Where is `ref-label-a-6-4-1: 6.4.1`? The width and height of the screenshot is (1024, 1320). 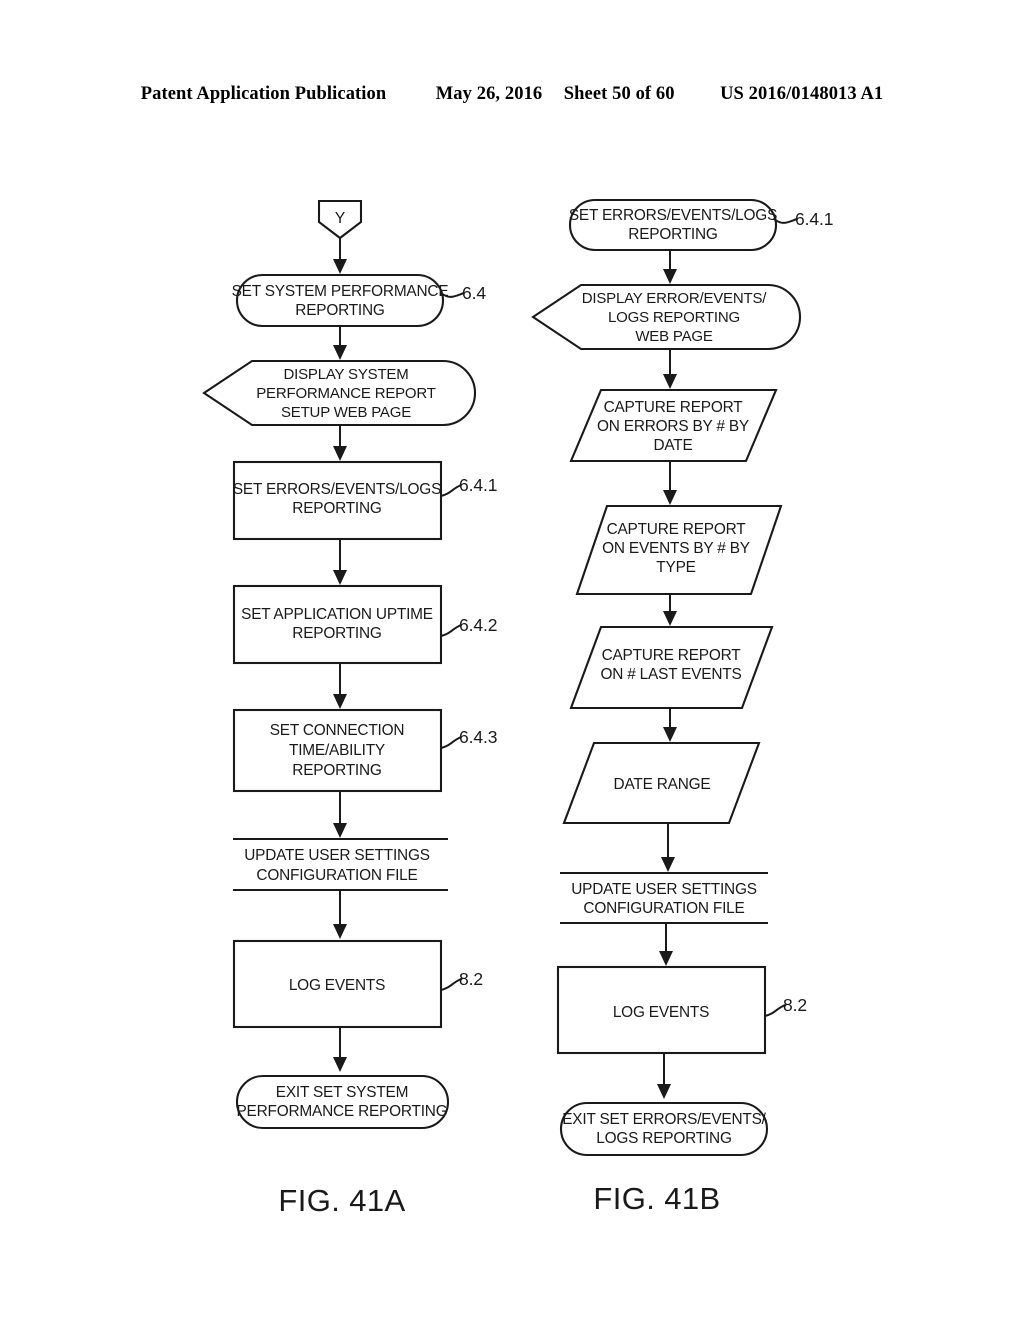 ref-label-a-6-4-1: 6.4.1 is located at coordinates (478, 485).